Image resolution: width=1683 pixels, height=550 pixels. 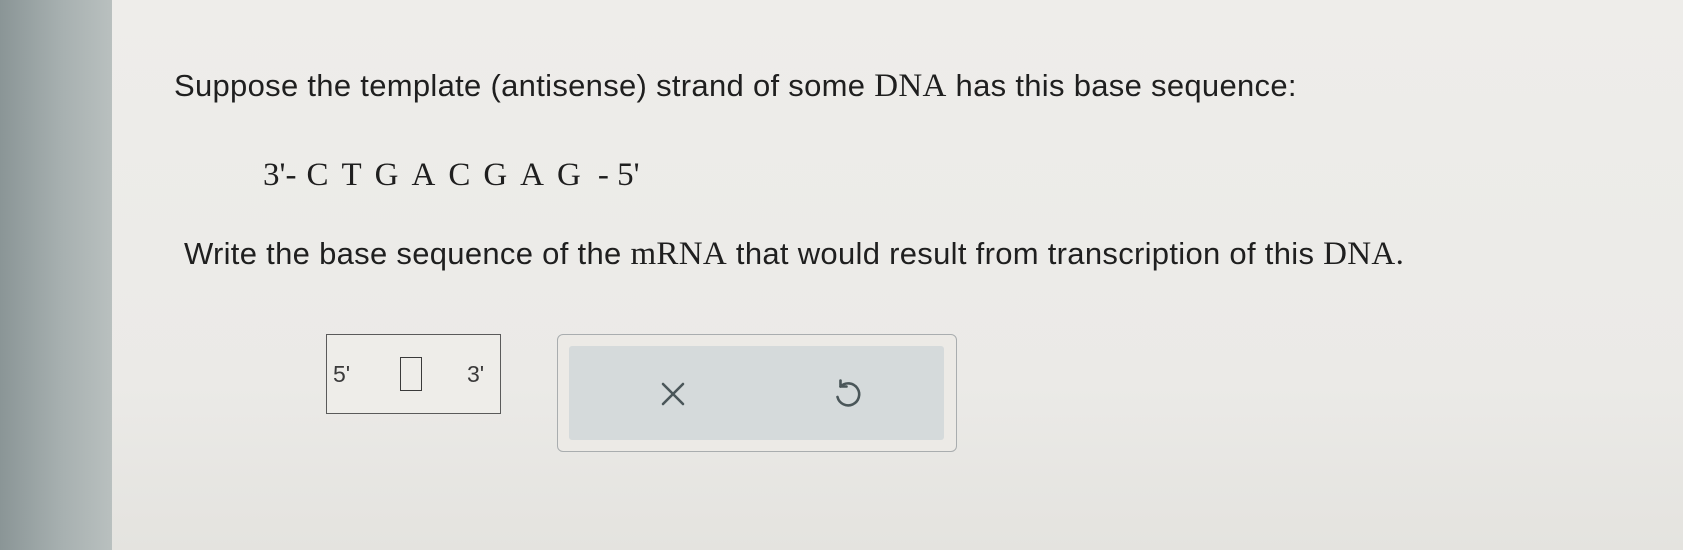 What do you see at coordinates (342, 374) in the screenshot?
I see `answer-5-prime-label: 5'` at bounding box center [342, 374].